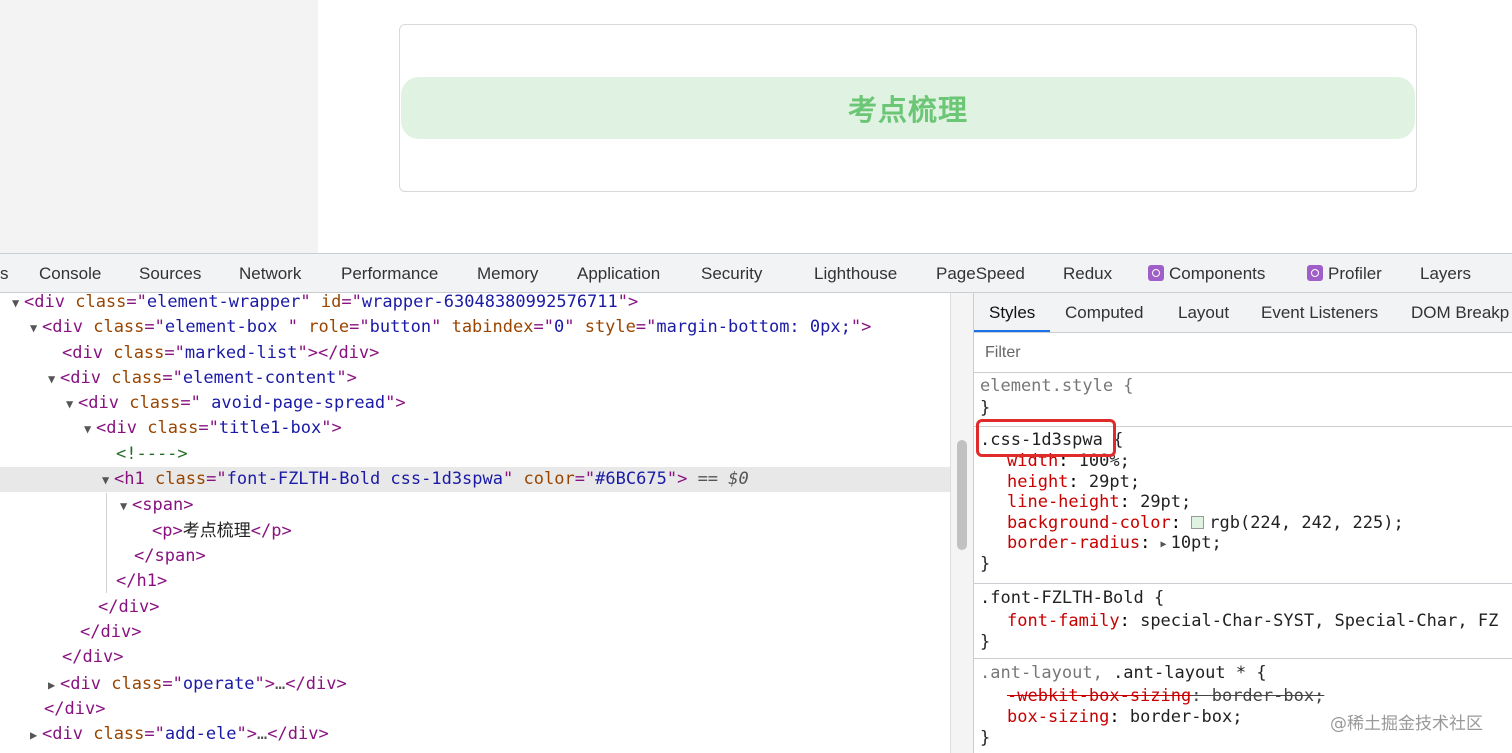 This screenshot has height=753, width=1512. I want to click on dom-node: <div class="marked-list"></div>, so click(475, 353).